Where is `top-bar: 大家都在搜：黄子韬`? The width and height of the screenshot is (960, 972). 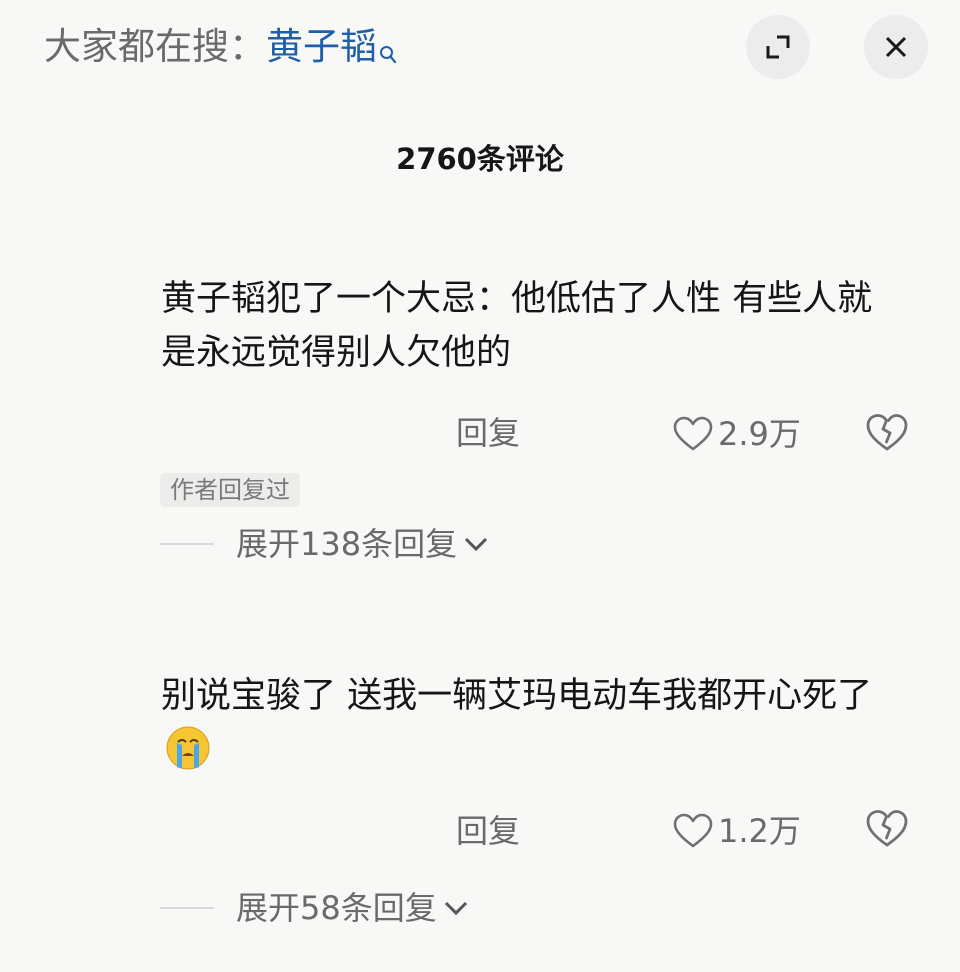 top-bar: 大家都在搜：黄子韬 is located at coordinates (480, 50).